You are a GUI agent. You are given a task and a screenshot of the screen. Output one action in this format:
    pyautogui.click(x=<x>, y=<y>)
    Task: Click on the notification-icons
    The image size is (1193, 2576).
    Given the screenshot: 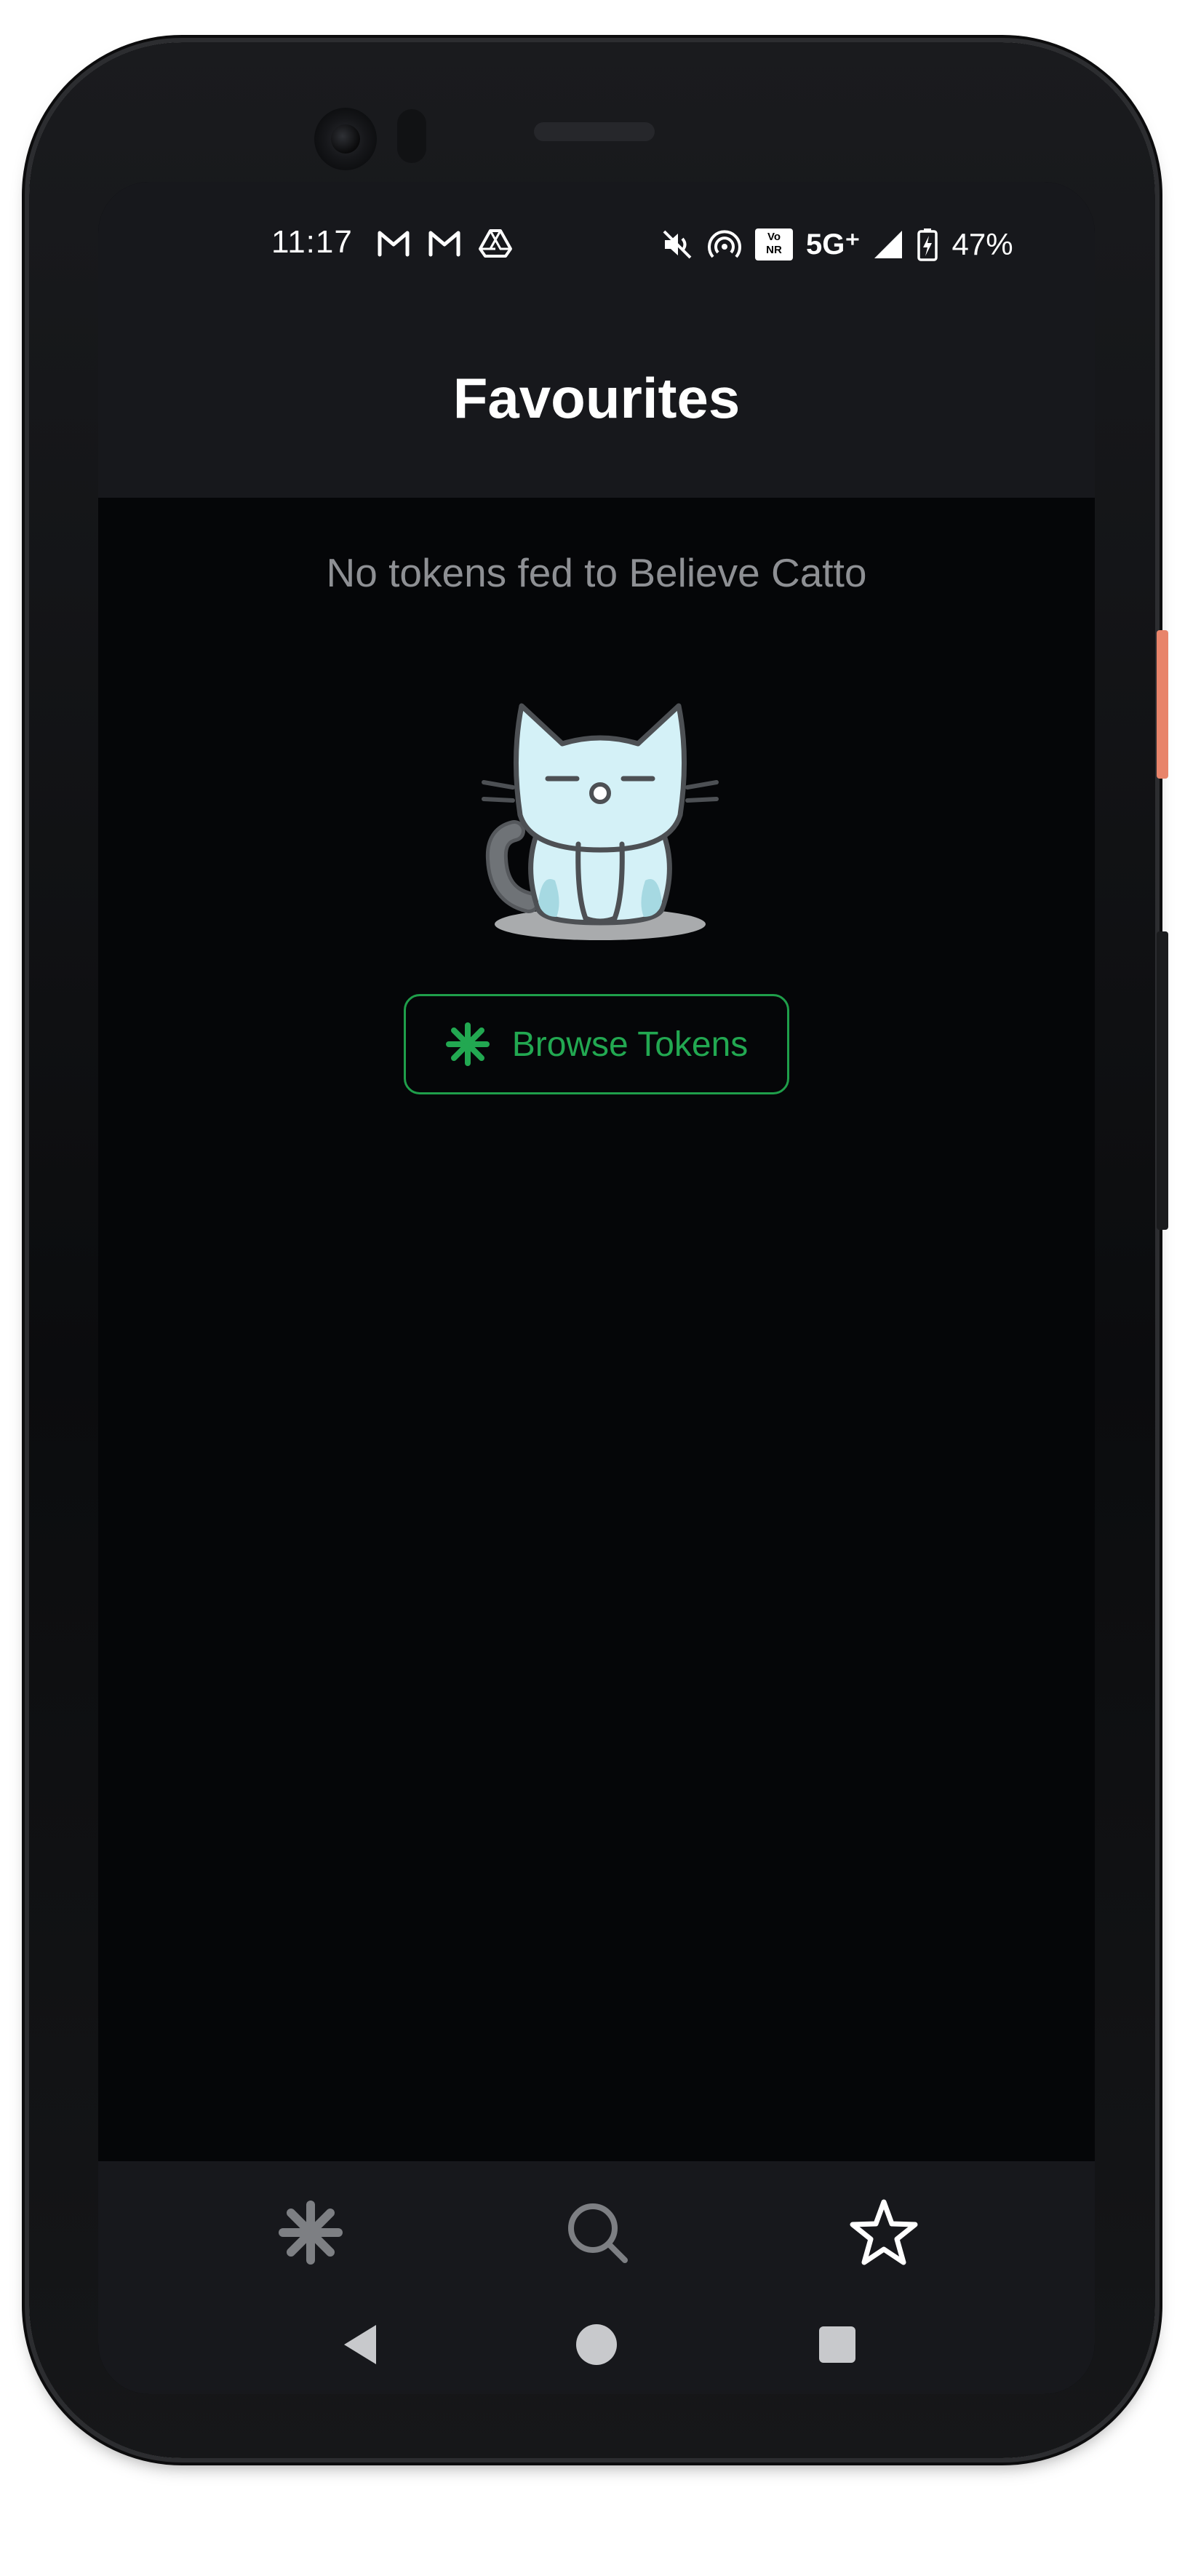 What is the action you would take?
    pyautogui.click(x=444, y=243)
    